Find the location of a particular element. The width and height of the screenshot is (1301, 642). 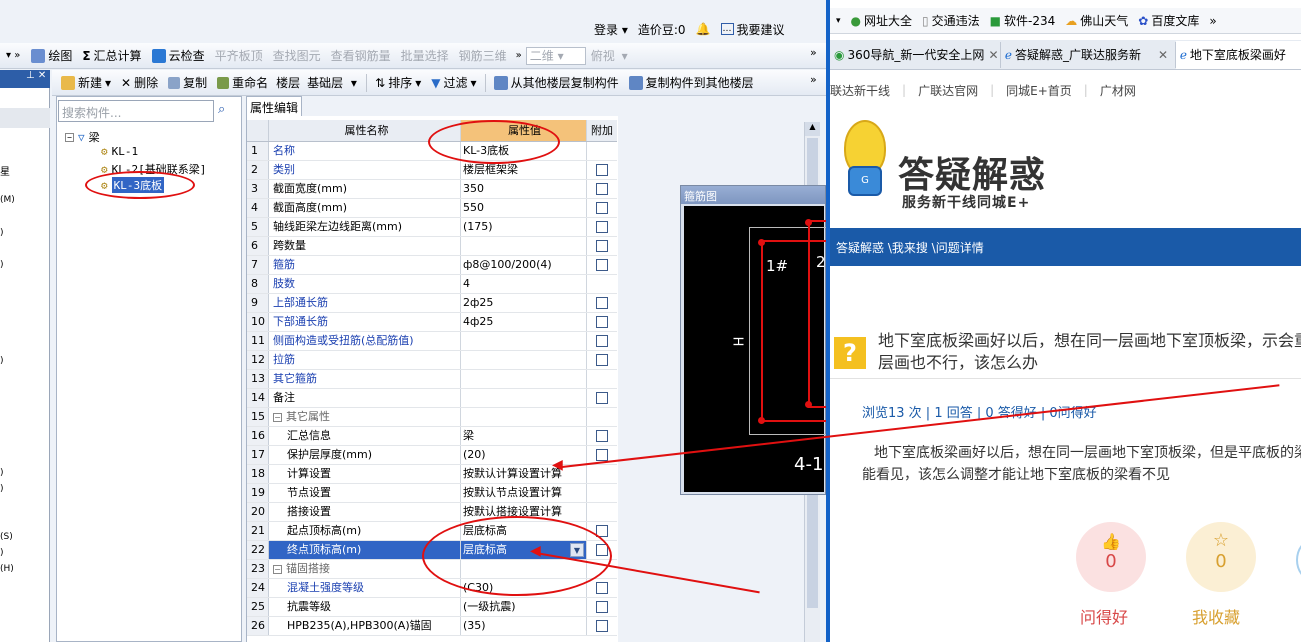

copy-button: 复制 is located at coordinates (187, 83).